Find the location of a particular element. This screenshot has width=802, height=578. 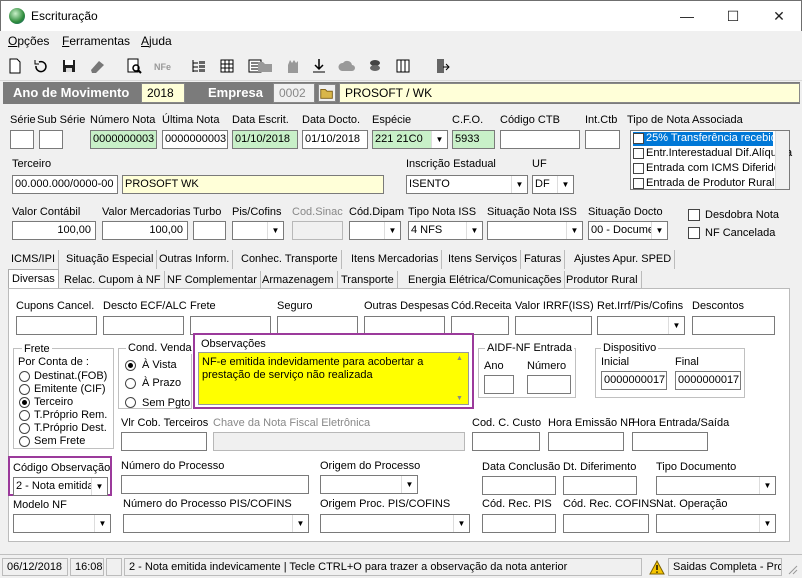

eraser-icon is located at coordinates (97, 66).